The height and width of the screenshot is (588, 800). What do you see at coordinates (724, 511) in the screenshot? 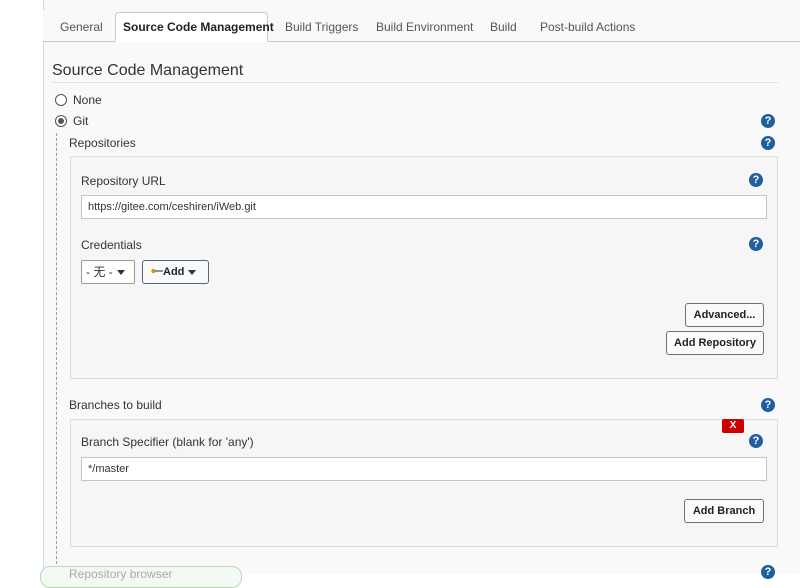
I see `add-branch-button: Add Branch` at bounding box center [724, 511].